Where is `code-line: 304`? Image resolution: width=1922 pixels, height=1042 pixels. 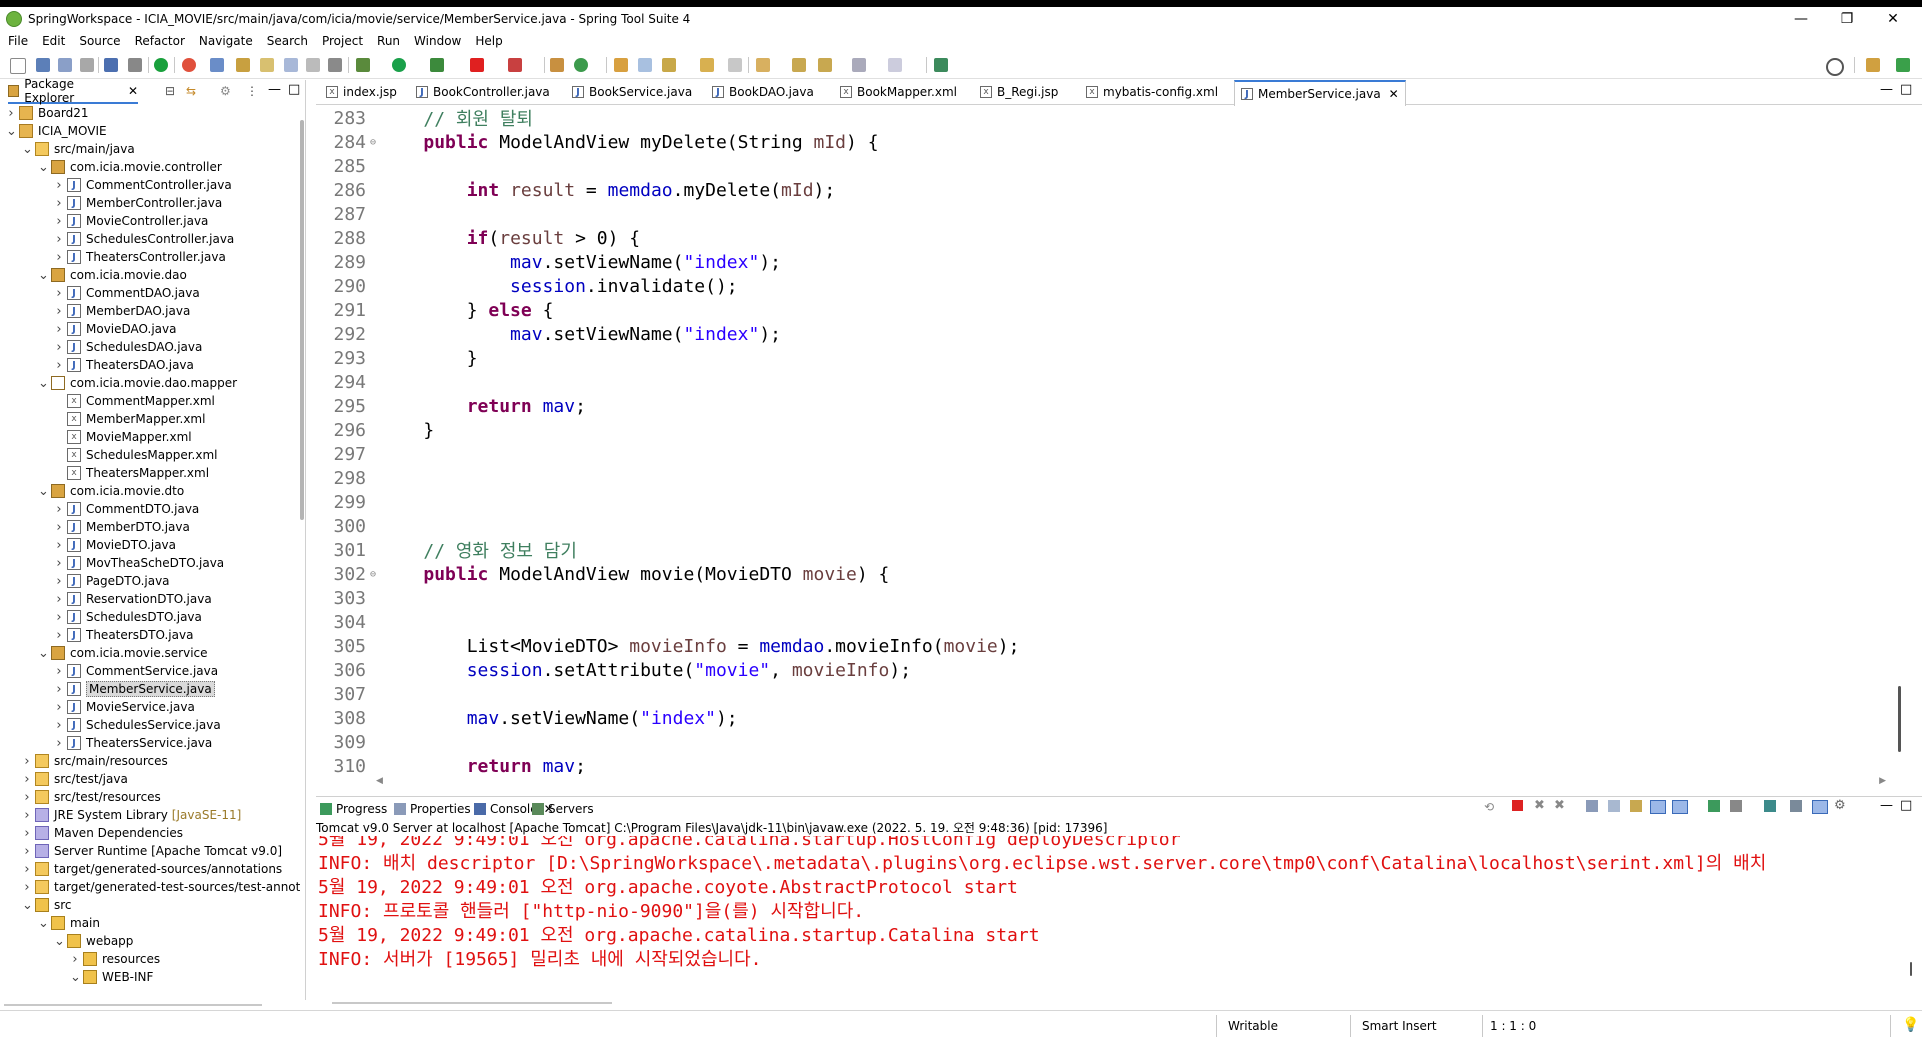
code-line: 304 is located at coordinates (348, 622).